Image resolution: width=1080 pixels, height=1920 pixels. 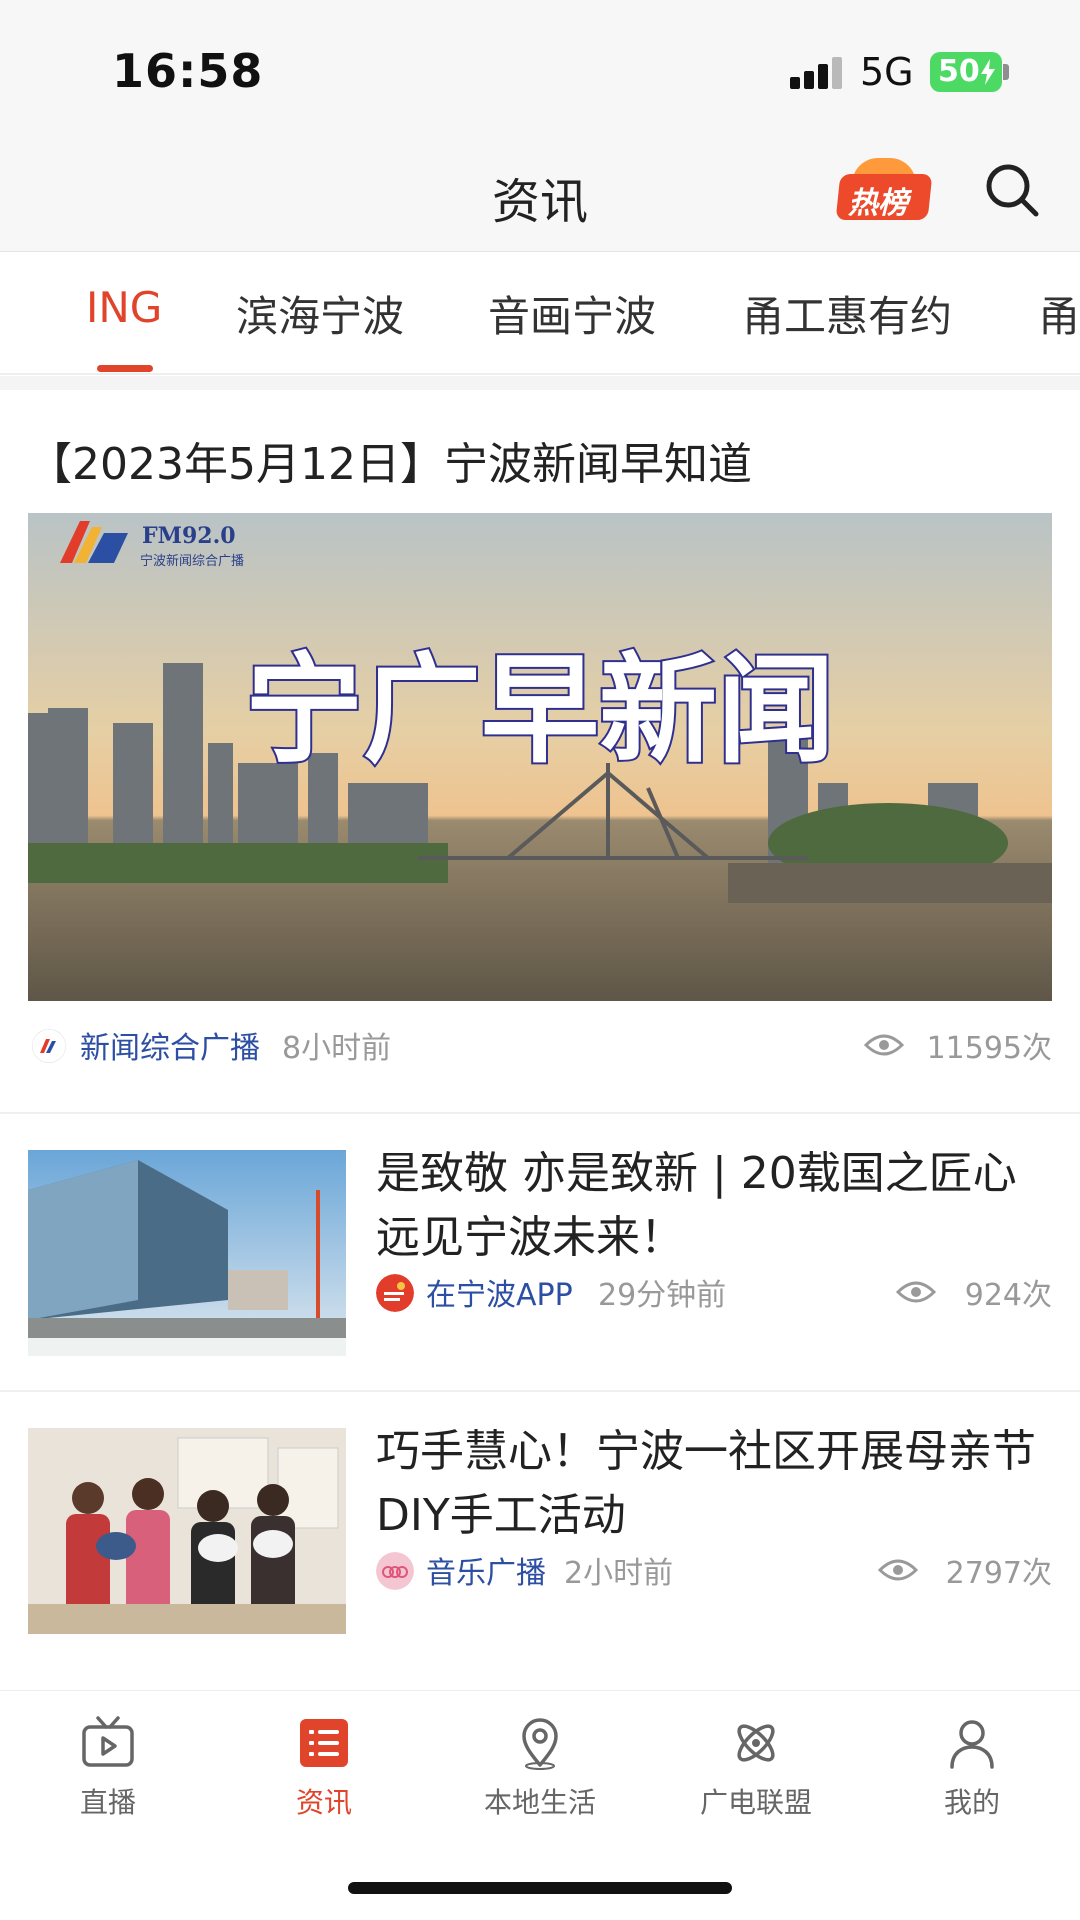 I want to click on nav-label: 本地生活, so click(x=539, y=1802).